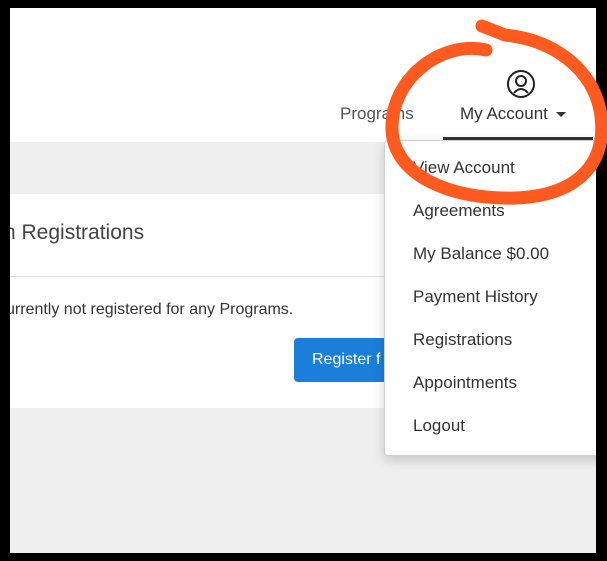 This screenshot has width=607, height=561. What do you see at coordinates (465, 383) in the screenshot?
I see `menu-item-appointments: Appointments` at bounding box center [465, 383].